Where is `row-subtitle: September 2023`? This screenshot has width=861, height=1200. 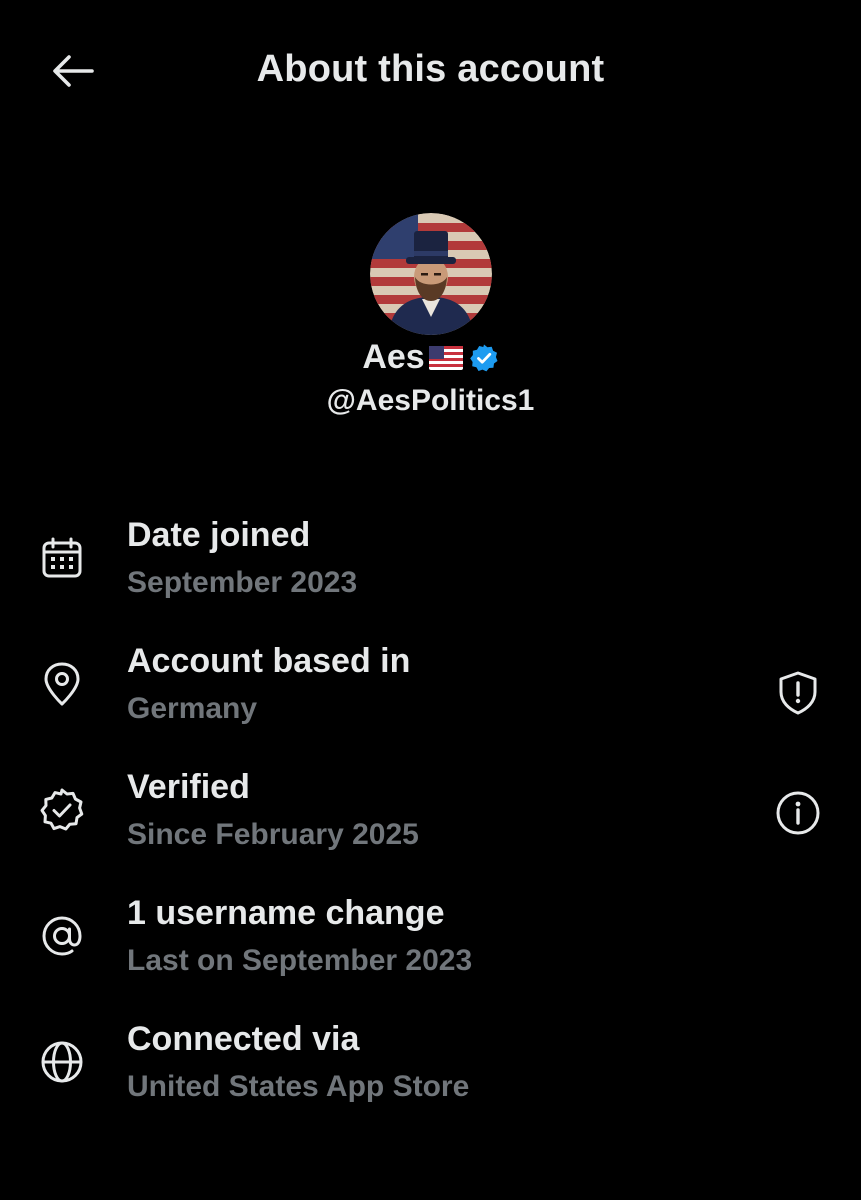 row-subtitle: September 2023 is located at coordinates (242, 582).